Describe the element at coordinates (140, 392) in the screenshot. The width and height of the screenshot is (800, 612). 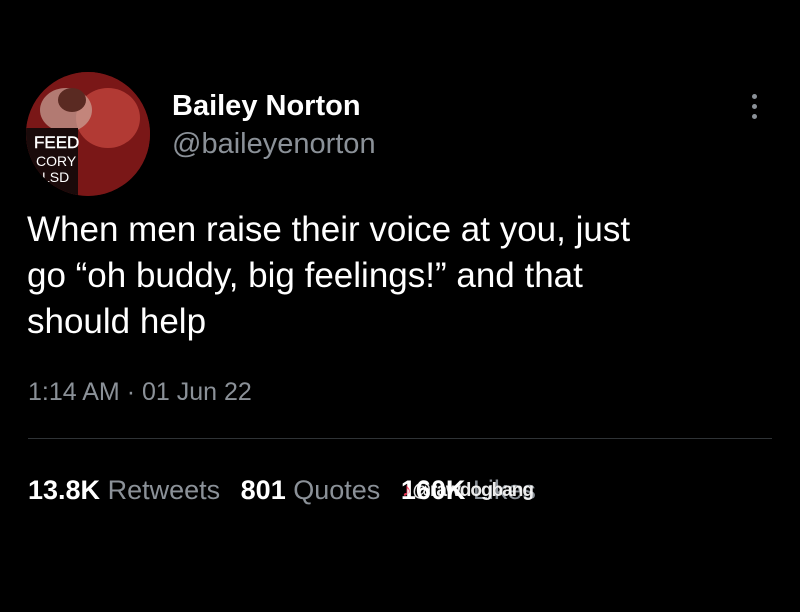
I see `tweet-timestamp: 1:14 AM · 01 Jun 22` at that location.